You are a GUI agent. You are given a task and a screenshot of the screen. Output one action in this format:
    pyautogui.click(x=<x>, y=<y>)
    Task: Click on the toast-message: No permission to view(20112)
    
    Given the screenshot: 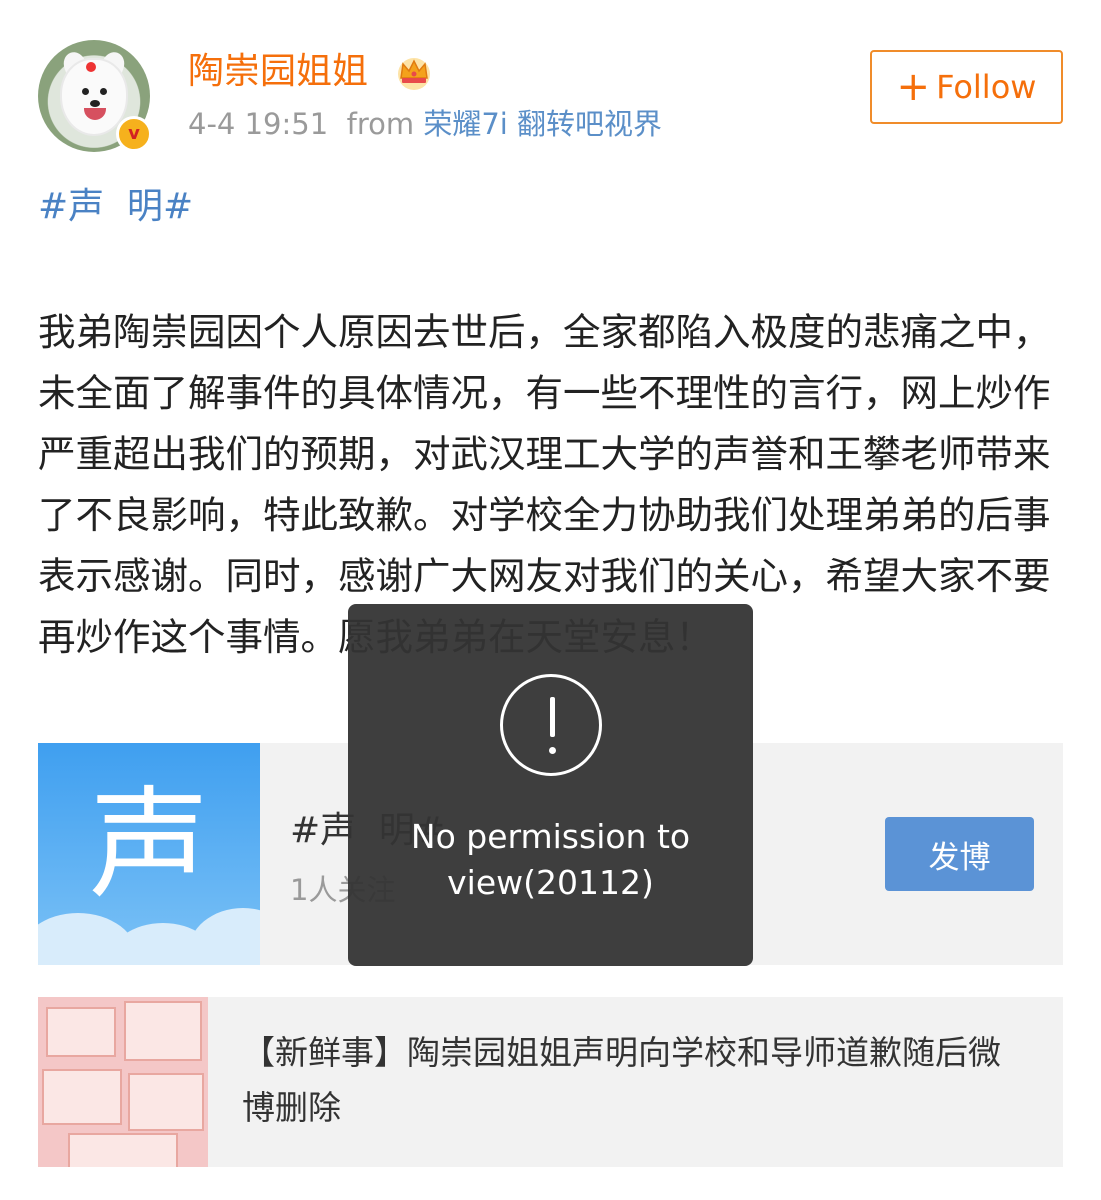 What is the action you would take?
    pyautogui.click(x=550, y=859)
    